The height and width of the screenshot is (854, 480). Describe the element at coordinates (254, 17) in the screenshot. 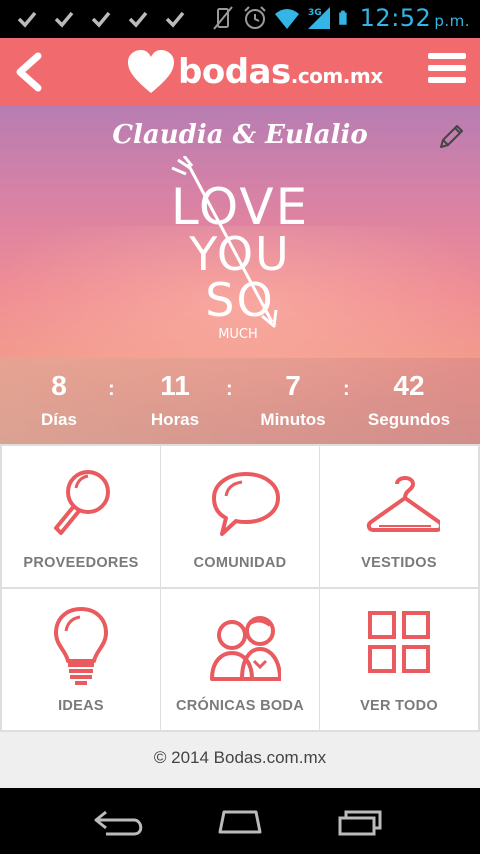

I see `alarm-icon` at that location.